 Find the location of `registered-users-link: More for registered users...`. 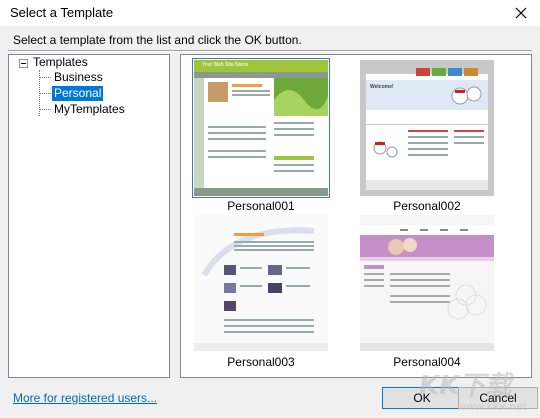

registered-users-link: More for registered users... is located at coordinates (85, 398).